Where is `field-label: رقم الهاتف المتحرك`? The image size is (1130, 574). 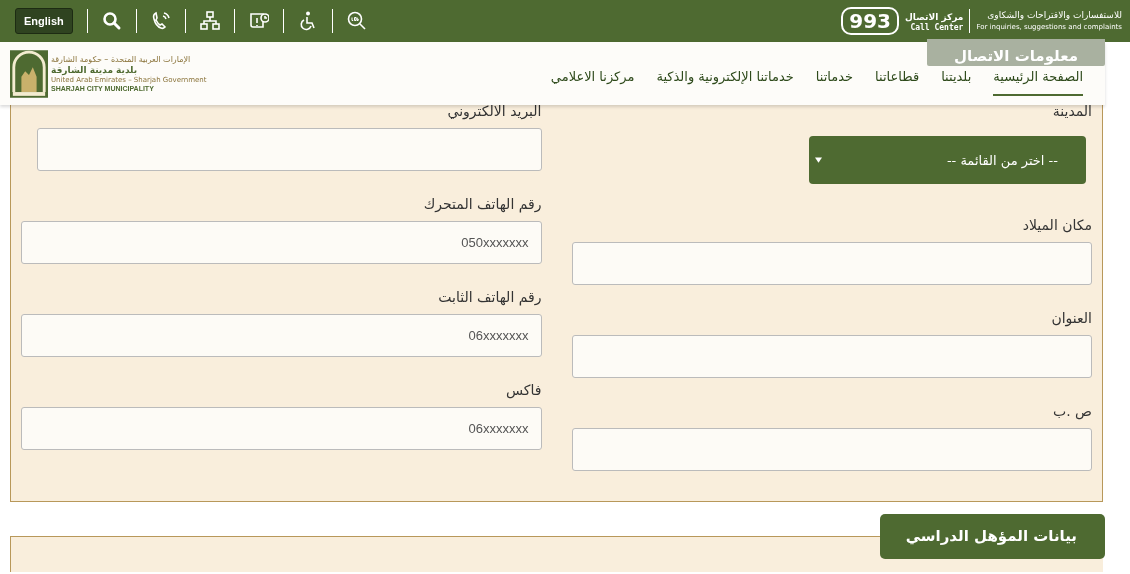 field-label: رقم الهاتف المتحرك is located at coordinates (482, 204).